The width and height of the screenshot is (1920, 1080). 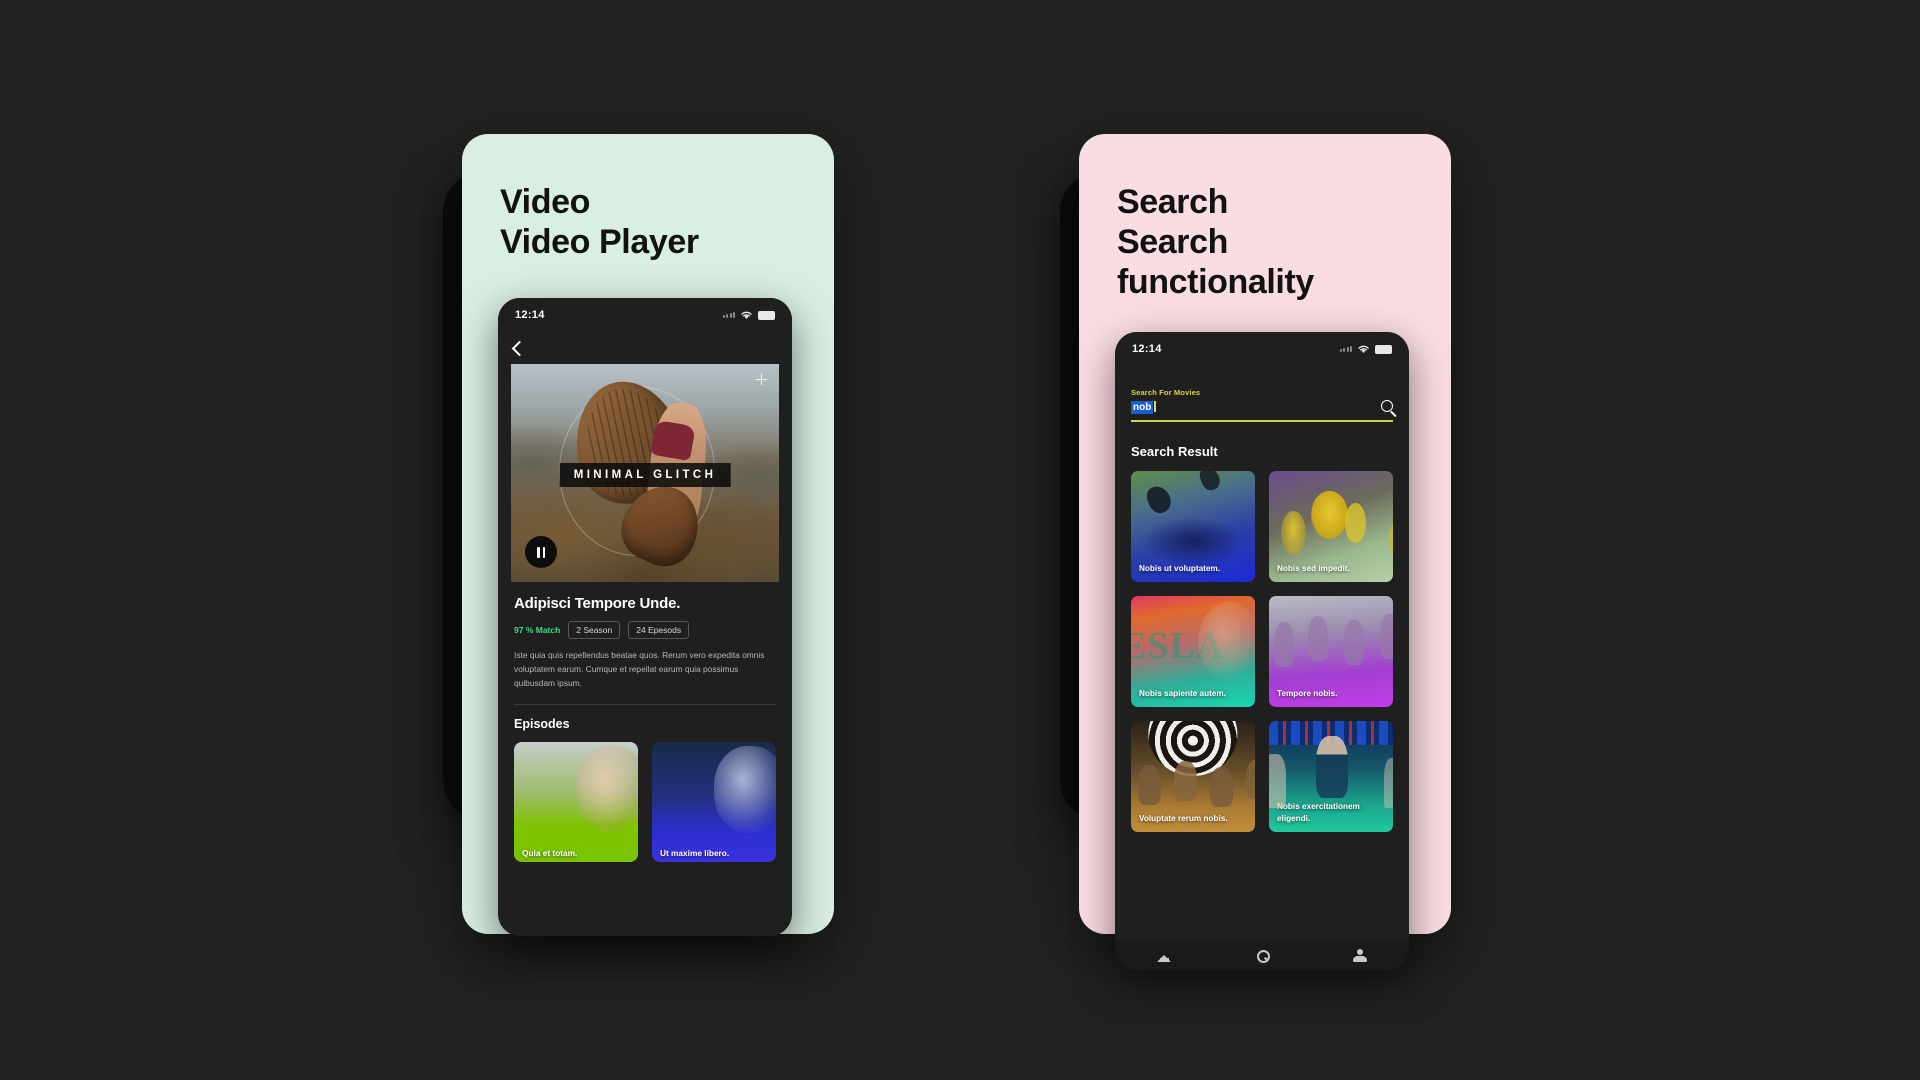 I want to click on result-card: Voluptate rerum nobis., so click(x=1193, y=776).